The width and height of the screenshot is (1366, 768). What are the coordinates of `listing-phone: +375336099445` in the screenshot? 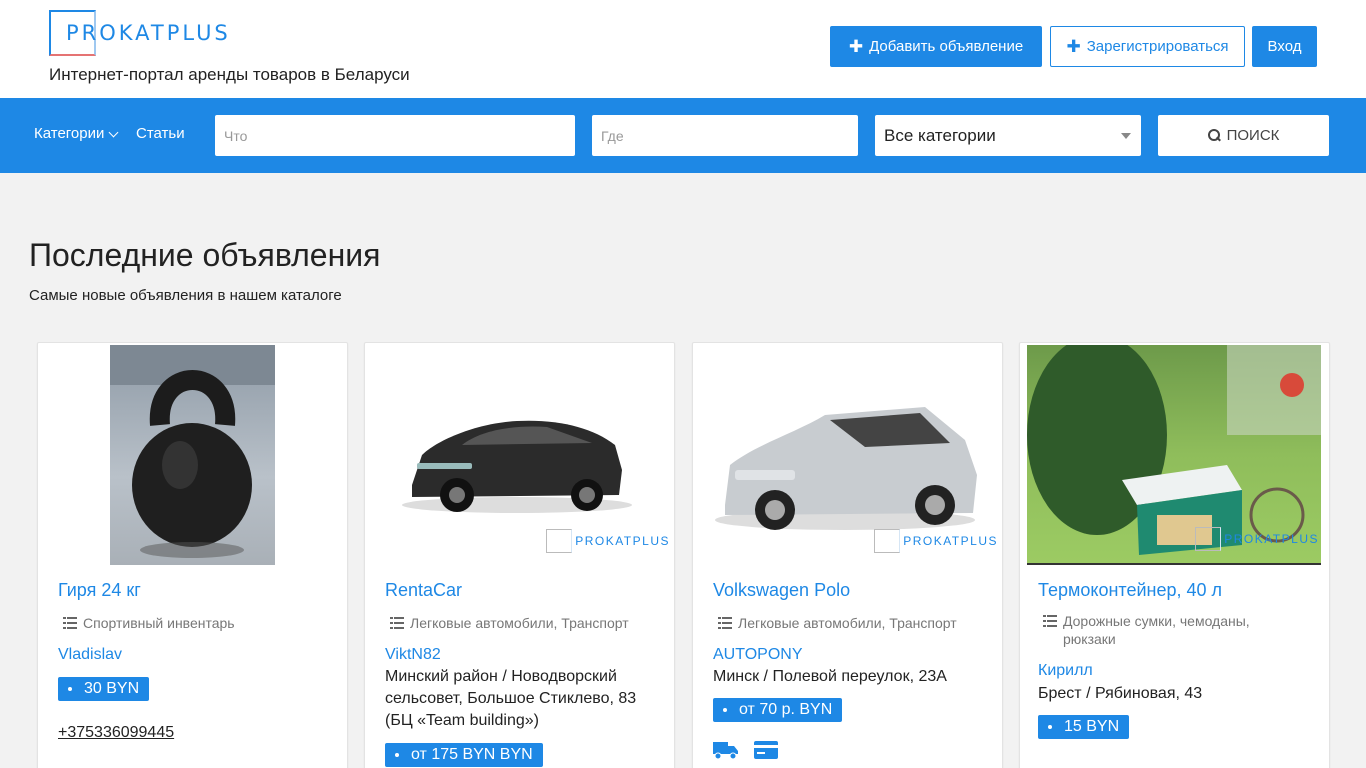 It's located at (116, 733).